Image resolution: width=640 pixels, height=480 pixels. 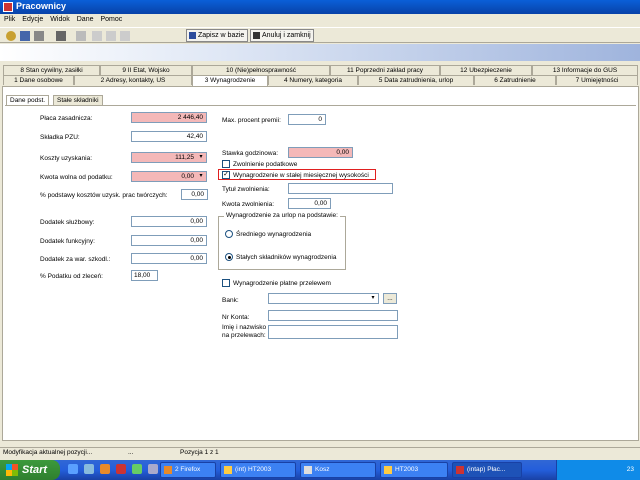 What do you see at coordinates (320, 152) in the screenshot?
I see `stawka-input: 0,00` at bounding box center [320, 152].